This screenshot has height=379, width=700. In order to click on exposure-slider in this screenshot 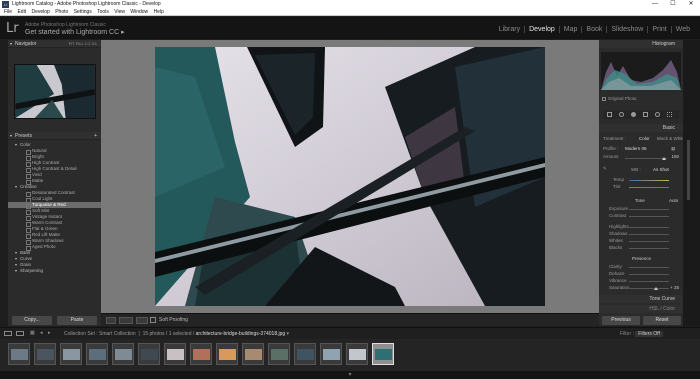, I will do `click(649, 209)`.